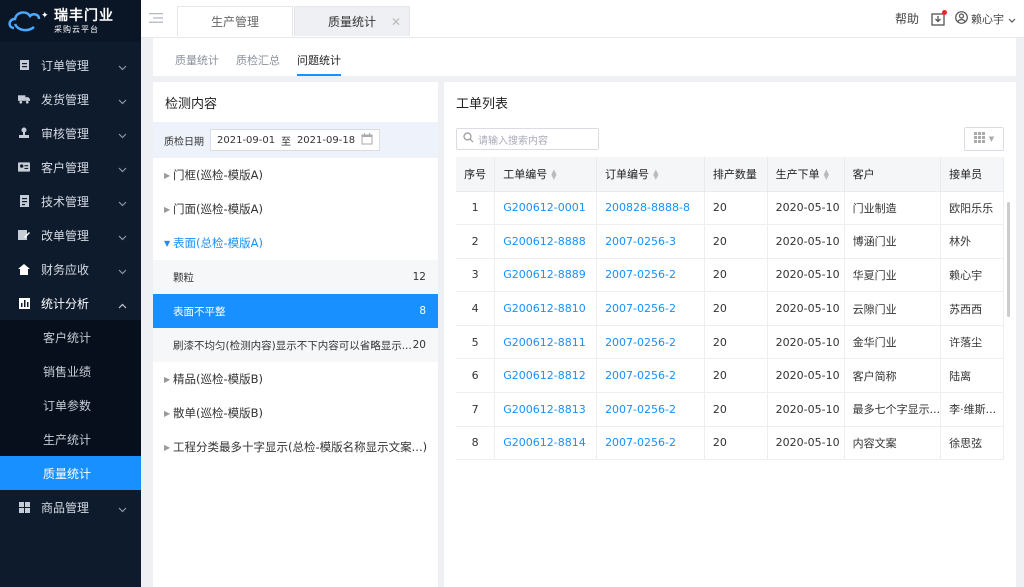 The image size is (1024, 587). Describe the element at coordinates (319, 64) in the screenshot. I see `subtab-issue-stats: 问题统计` at that location.